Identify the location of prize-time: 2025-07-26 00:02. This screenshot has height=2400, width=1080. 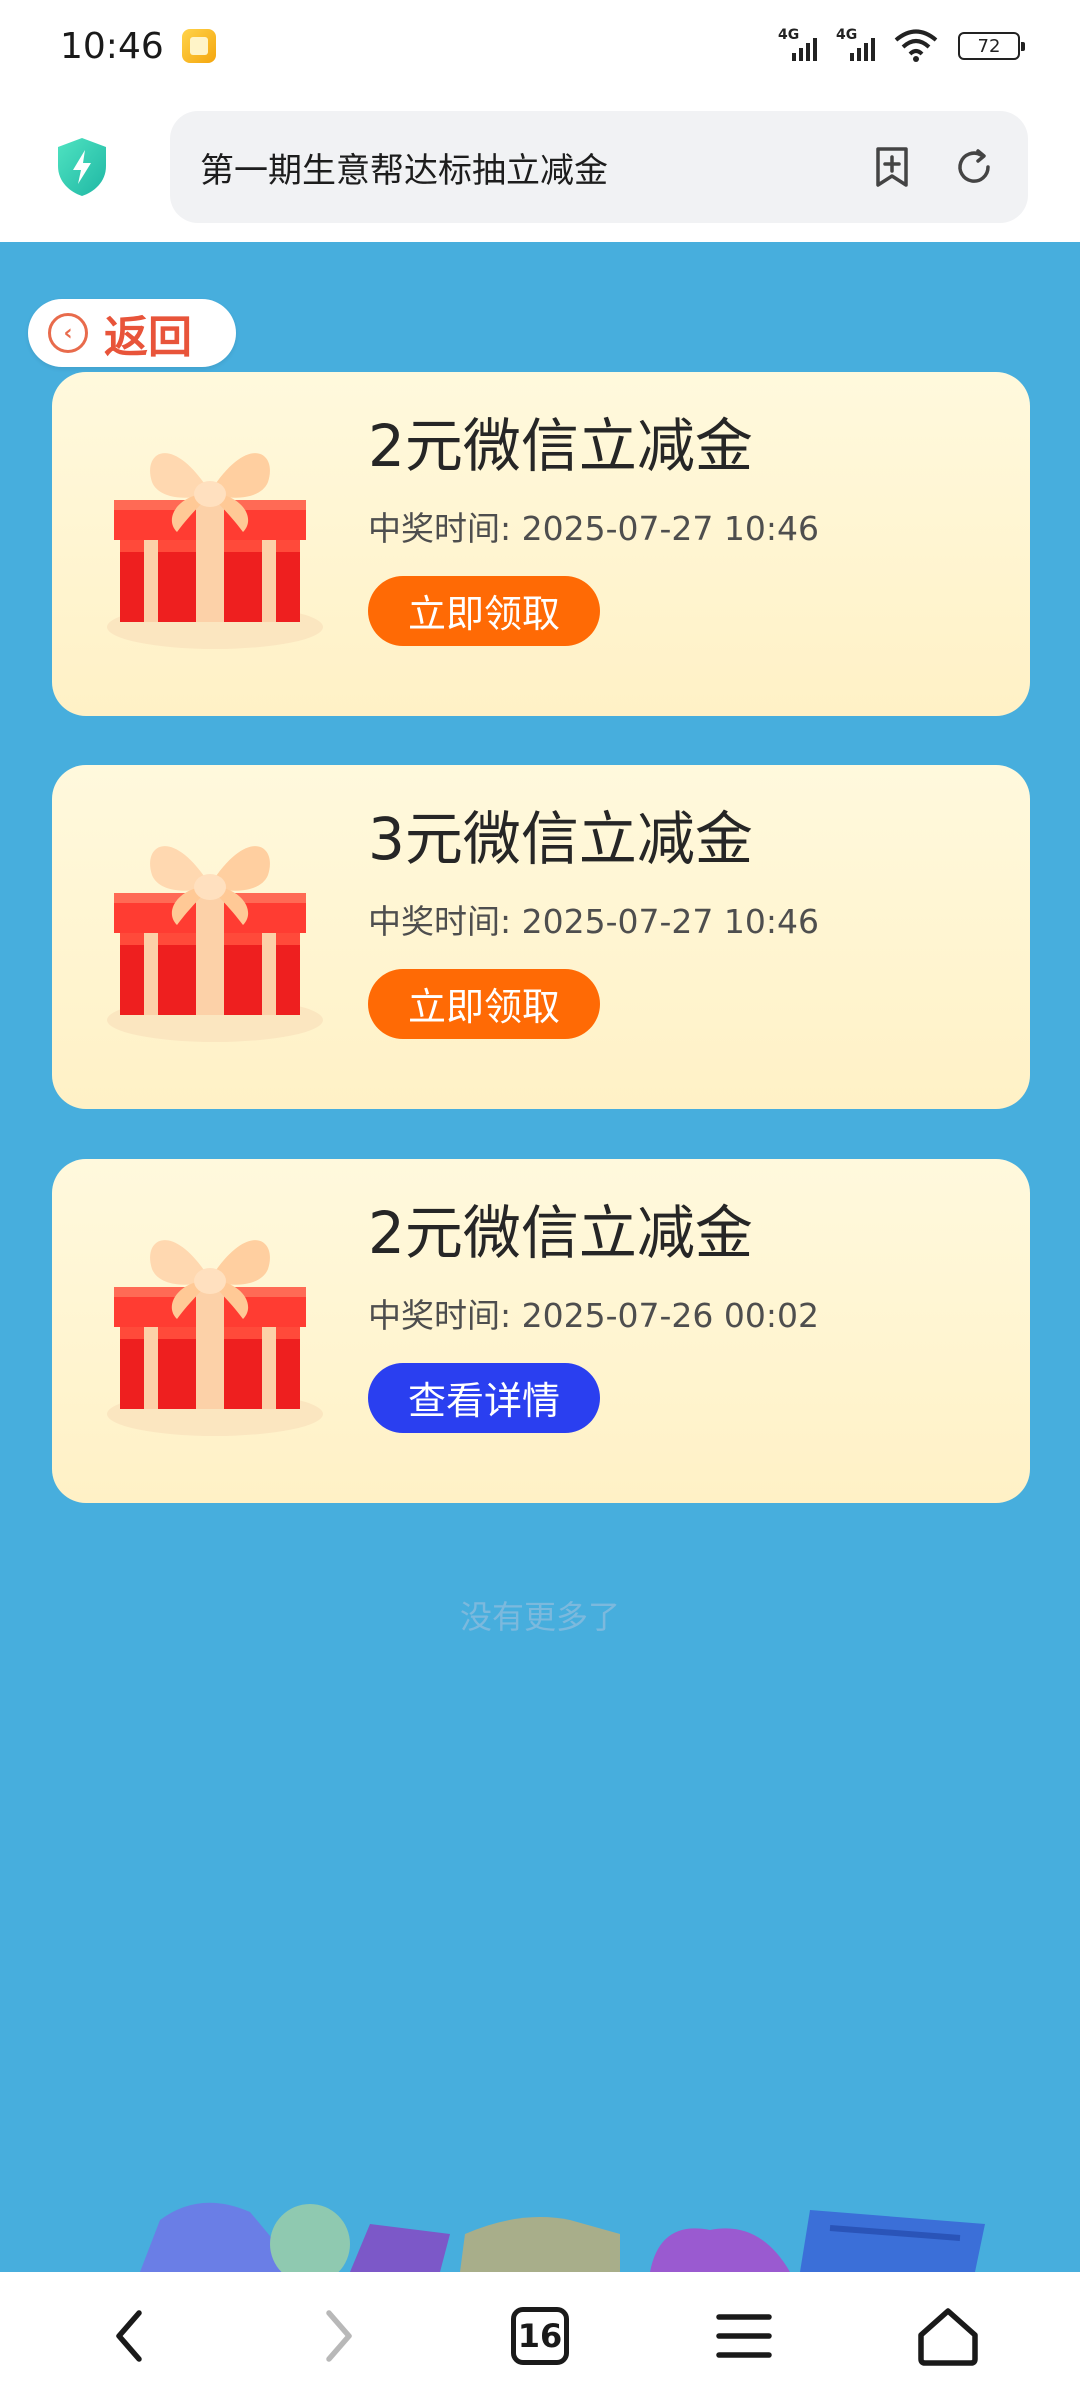
(670, 1315).